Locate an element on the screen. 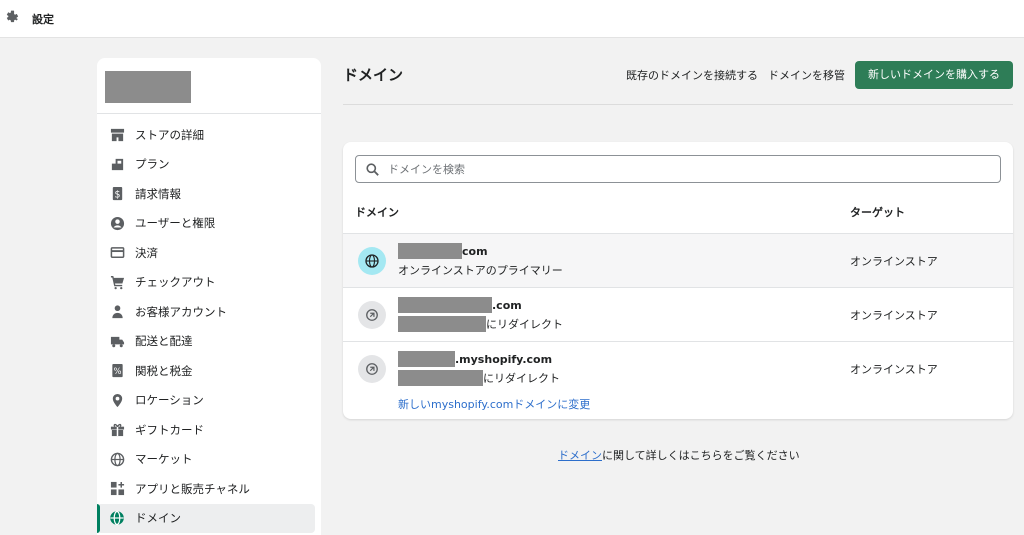 This screenshot has height=535, width=1024. domain-status: オンラインストアのプライマリー is located at coordinates (480, 270).